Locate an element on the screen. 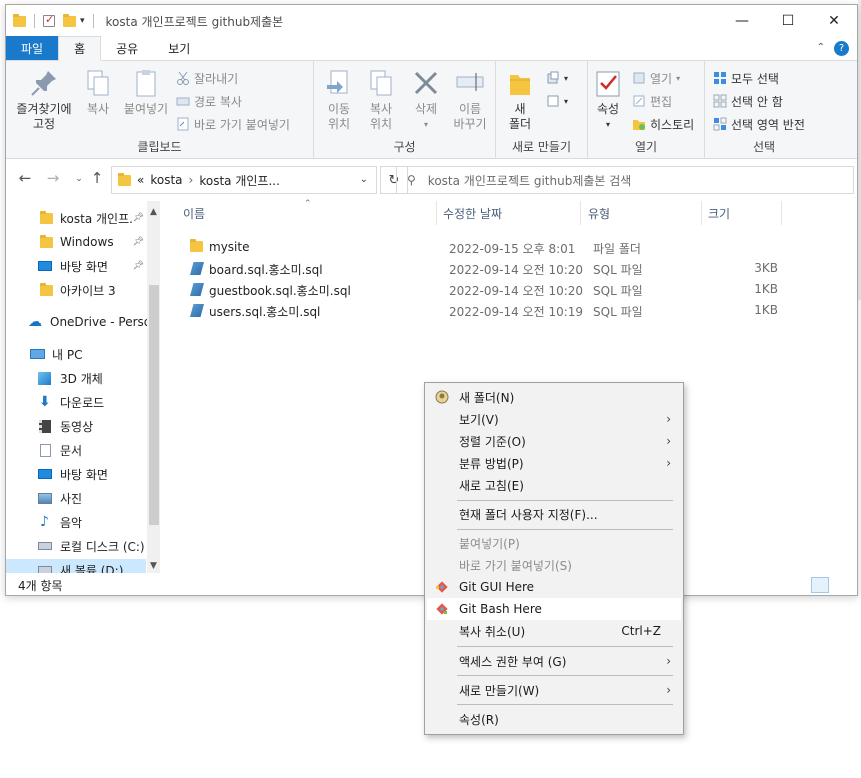  git-bash-icon is located at coordinates (442, 609).